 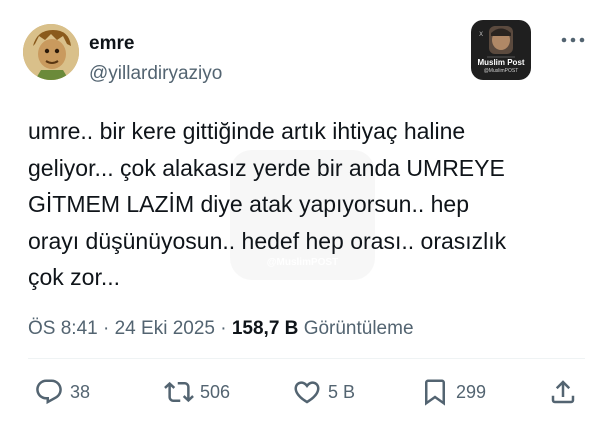 I want to click on tweet-time: ÖS 8:41, so click(x=63, y=328).